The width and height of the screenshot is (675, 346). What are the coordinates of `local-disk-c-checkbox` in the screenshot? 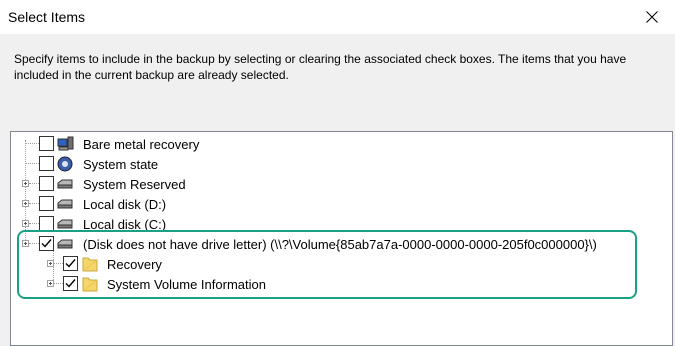 It's located at (46, 223).